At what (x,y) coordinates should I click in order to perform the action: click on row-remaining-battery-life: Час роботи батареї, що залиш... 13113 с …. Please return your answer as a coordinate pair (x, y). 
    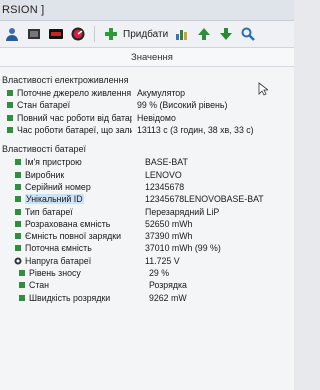
    Looking at the image, I should click on (147, 130).